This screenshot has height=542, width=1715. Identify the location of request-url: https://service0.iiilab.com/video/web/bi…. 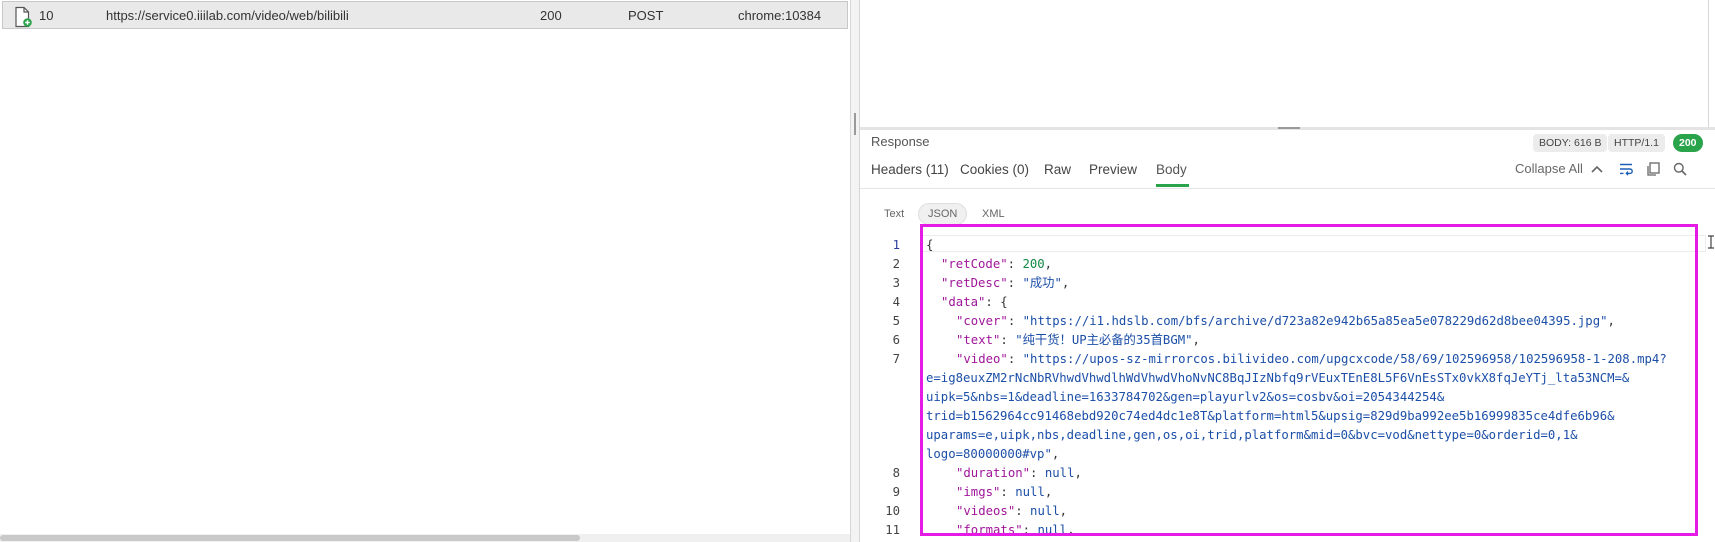
(227, 15).